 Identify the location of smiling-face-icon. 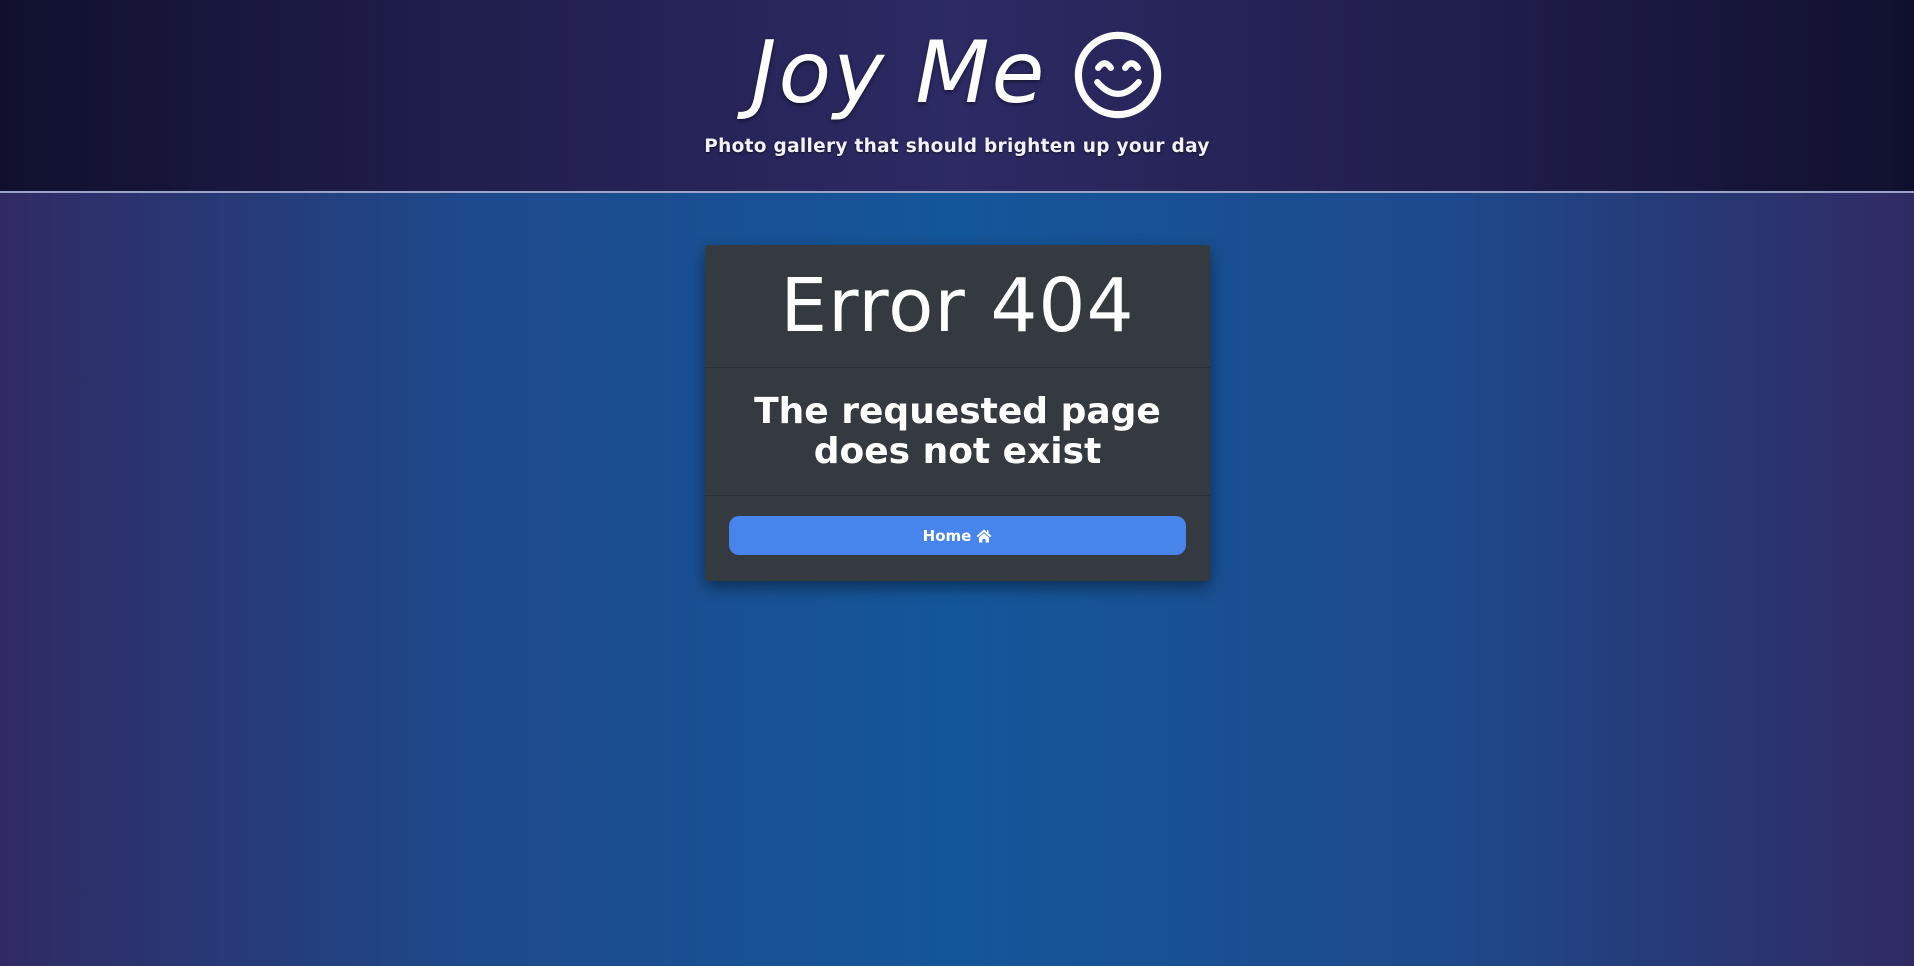
(1118, 75).